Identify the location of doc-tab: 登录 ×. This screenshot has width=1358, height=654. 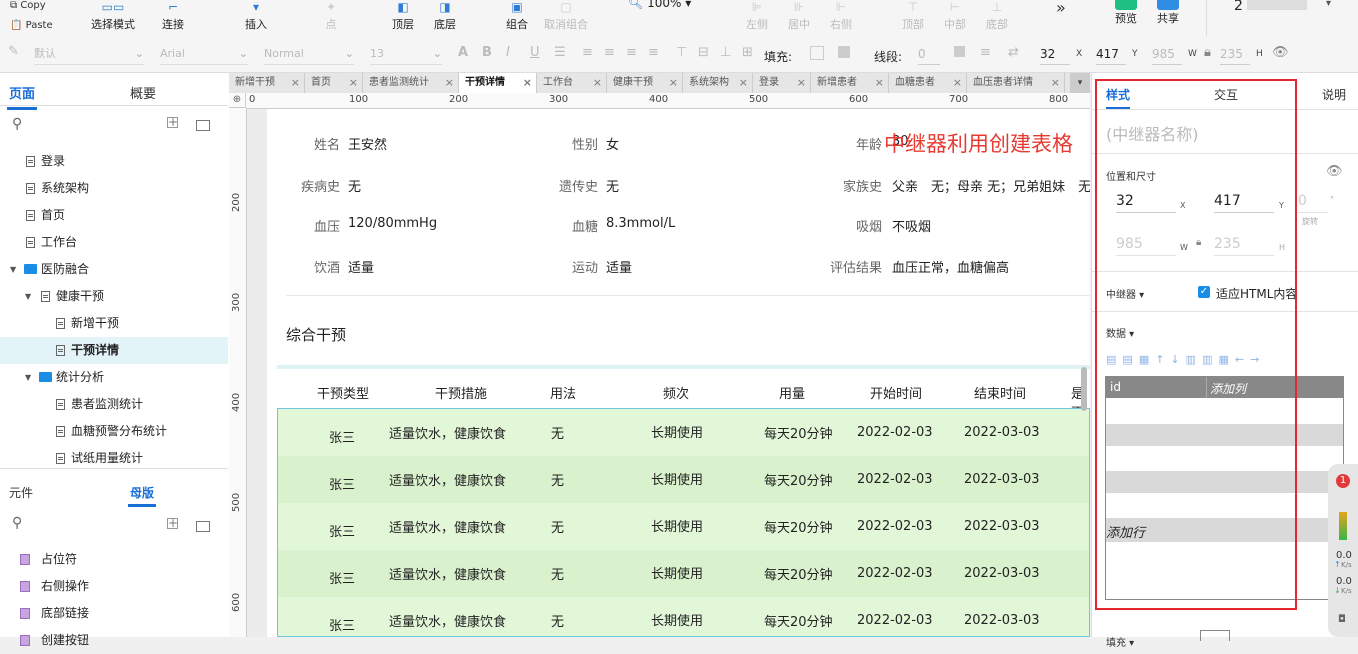
(782, 83).